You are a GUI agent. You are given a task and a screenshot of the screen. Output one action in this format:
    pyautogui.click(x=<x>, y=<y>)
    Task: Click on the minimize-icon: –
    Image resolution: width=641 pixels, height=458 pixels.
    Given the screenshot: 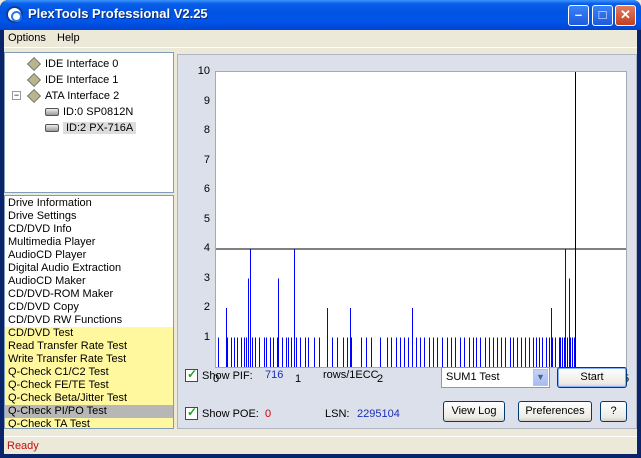 What is the action you would take?
    pyautogui.click(x=578, y=14)
    